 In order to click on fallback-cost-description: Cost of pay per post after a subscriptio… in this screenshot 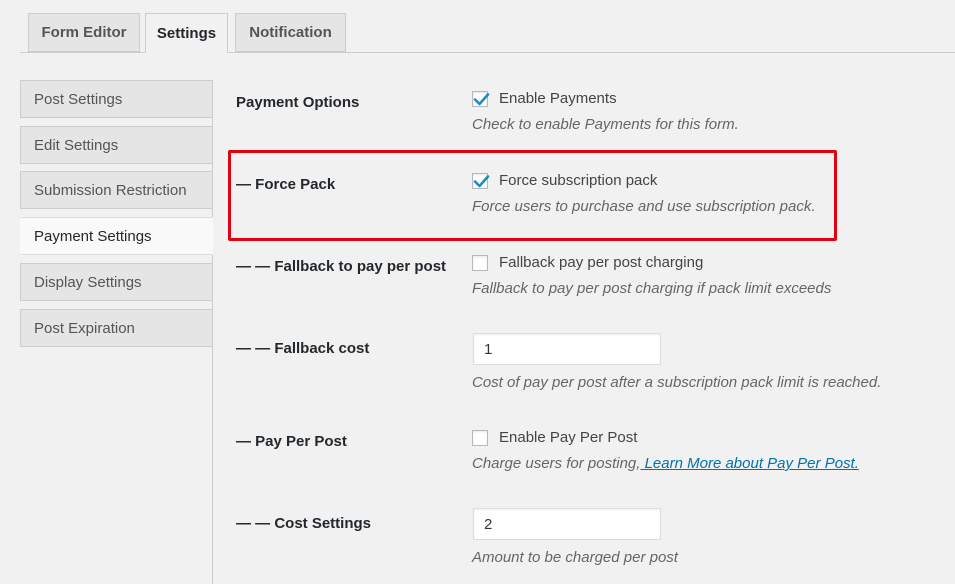, I will do `click(677, 382)`.